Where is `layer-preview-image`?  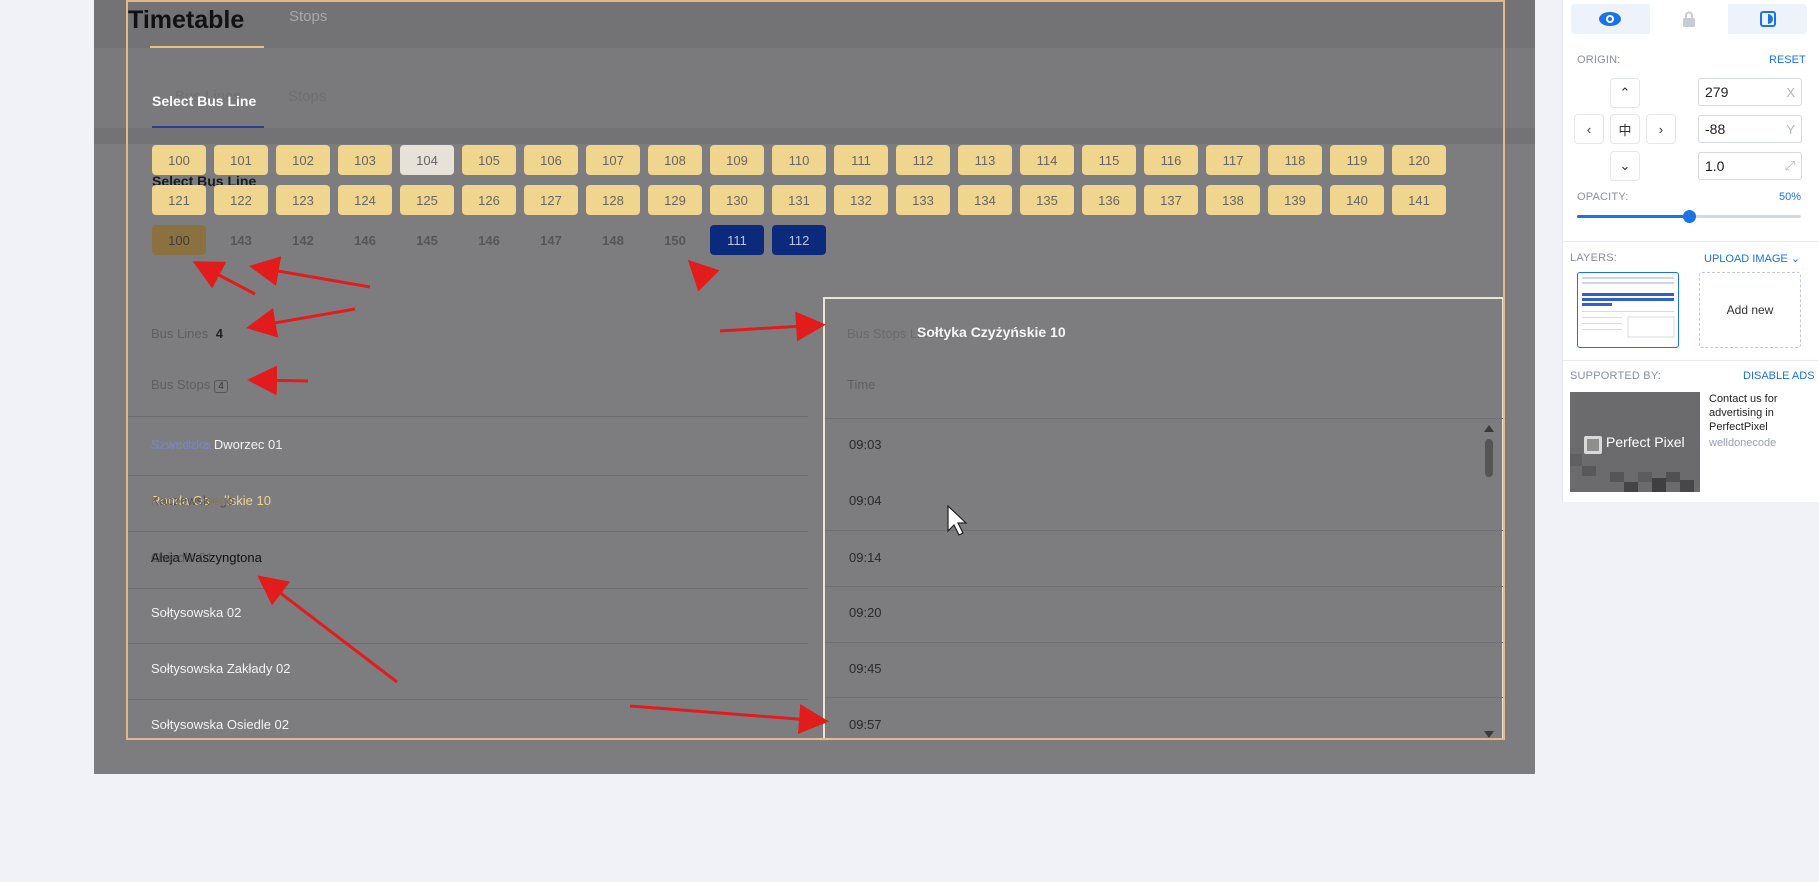 layer-preview-image is located at coordinates (1628, 307).